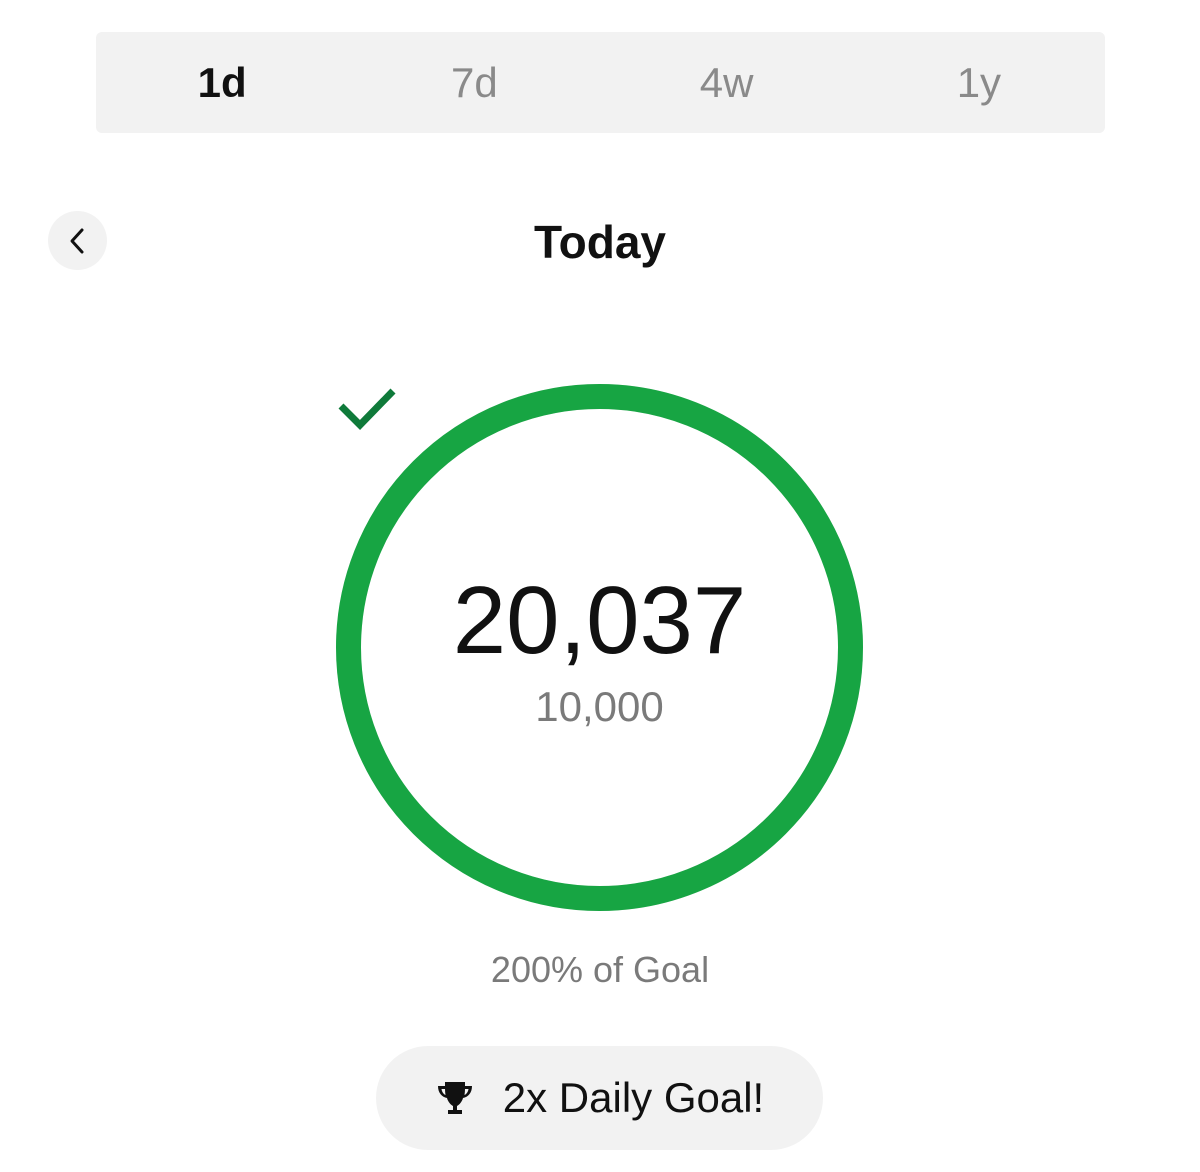  I want to click on achievement-badge: 2x Daily Goal!, so click(599, 1098).